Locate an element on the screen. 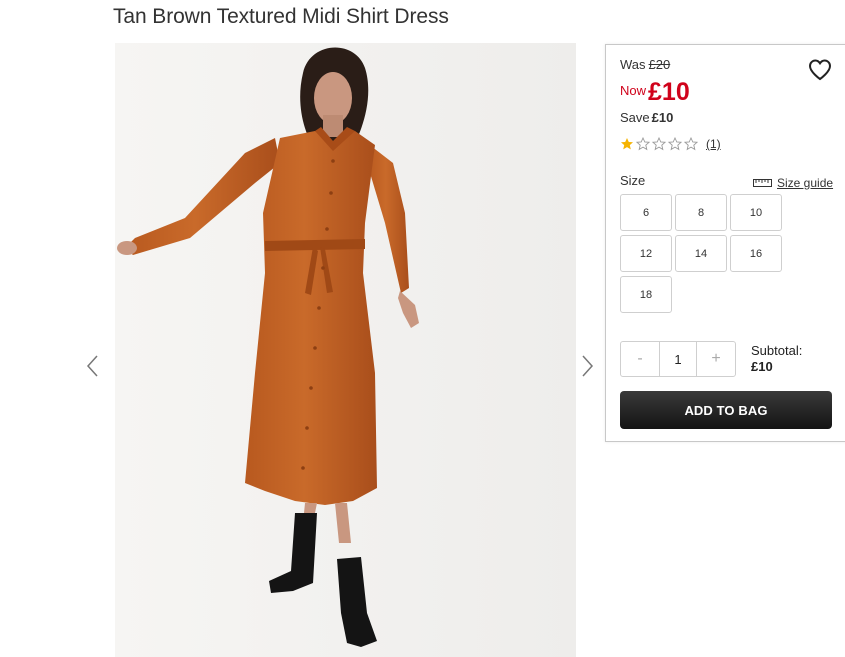 The width and height of the screenshot is (845, 657). subtotal-label: Subtotal: is located at coordinates (777, 350).